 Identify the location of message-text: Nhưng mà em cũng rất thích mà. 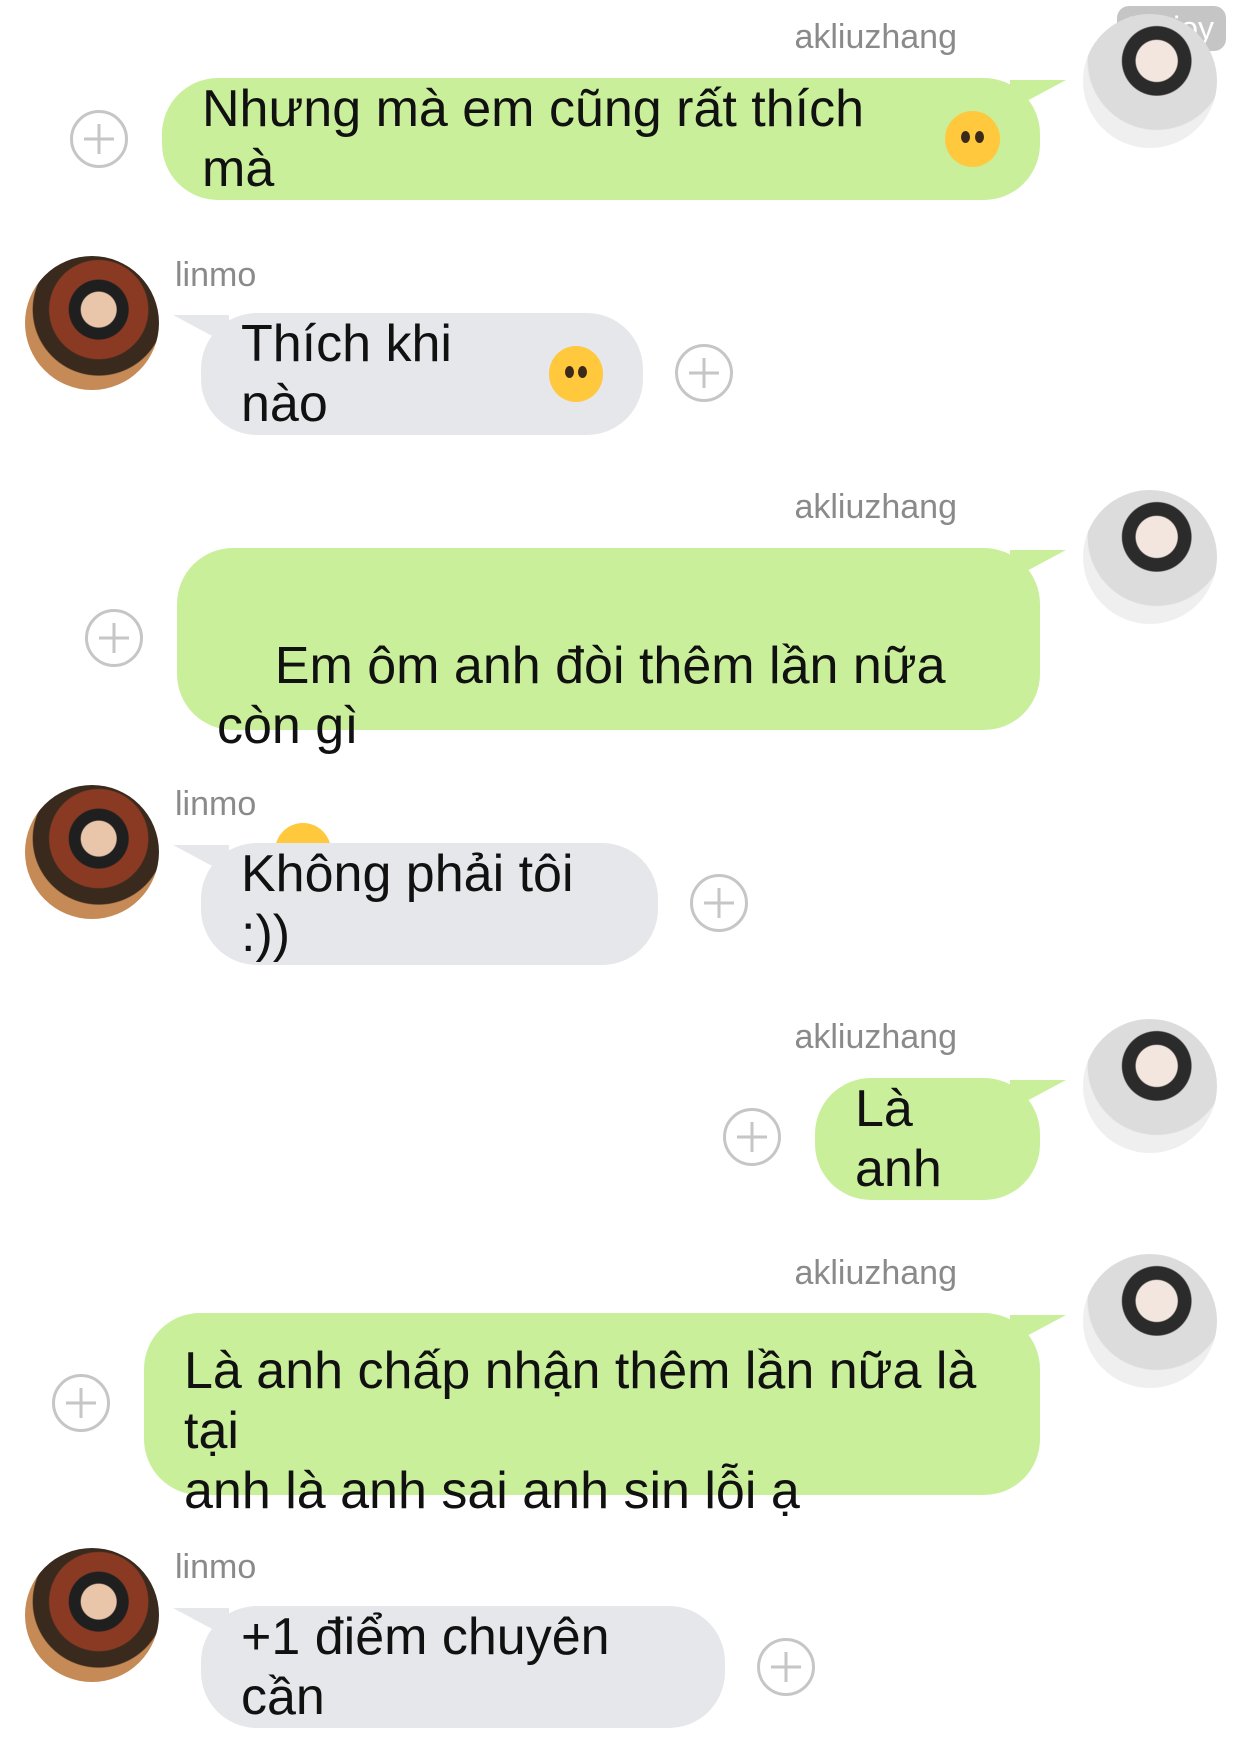
(540, 139).